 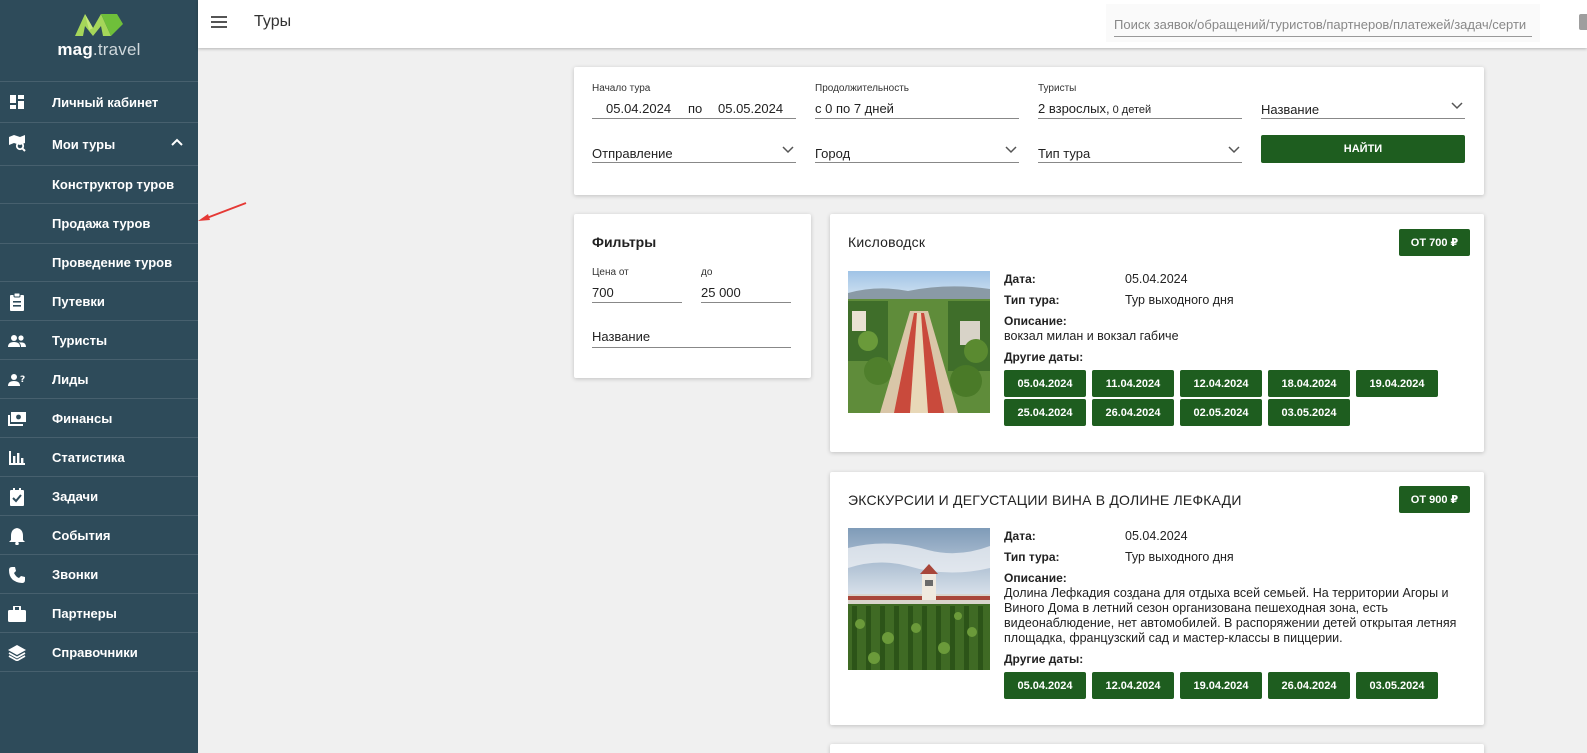 What do you see at coordinates (892, 24) in the screenshot?
I see `topbar: Туры` at bounding box center [892, 24].